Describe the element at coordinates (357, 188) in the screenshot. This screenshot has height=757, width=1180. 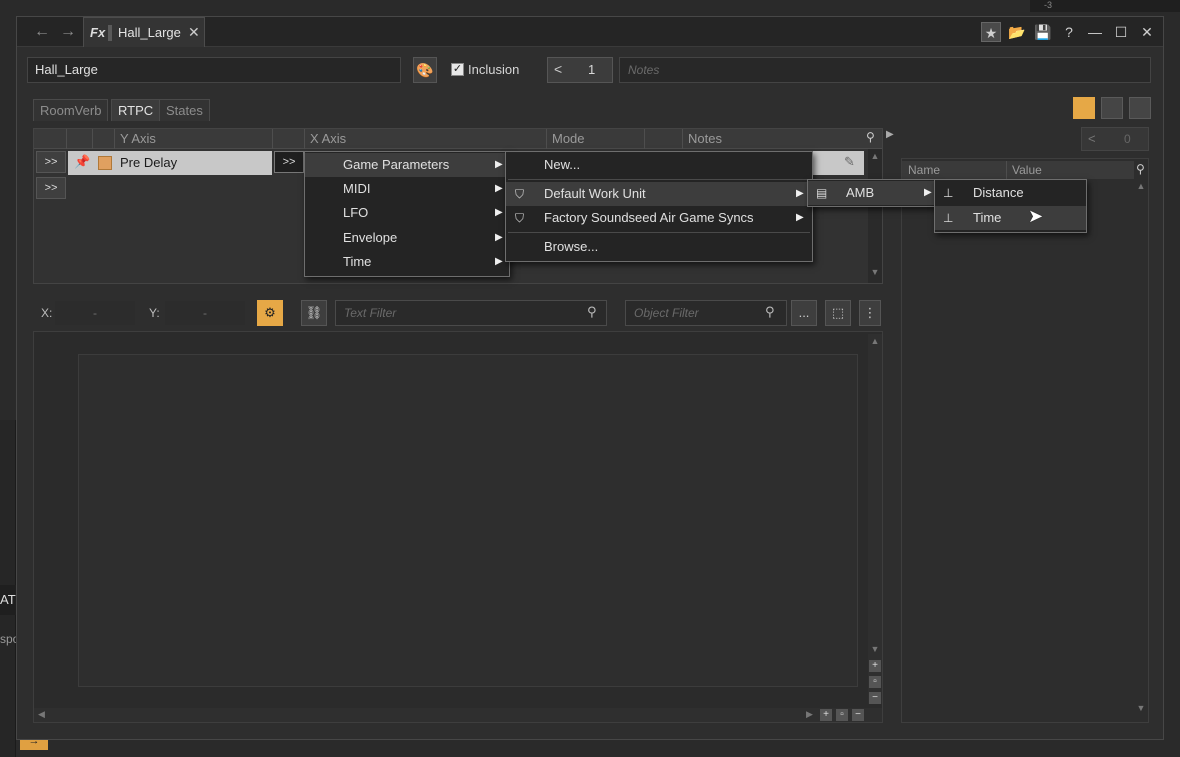
I see `menu-item-label: MIDI` at that location.